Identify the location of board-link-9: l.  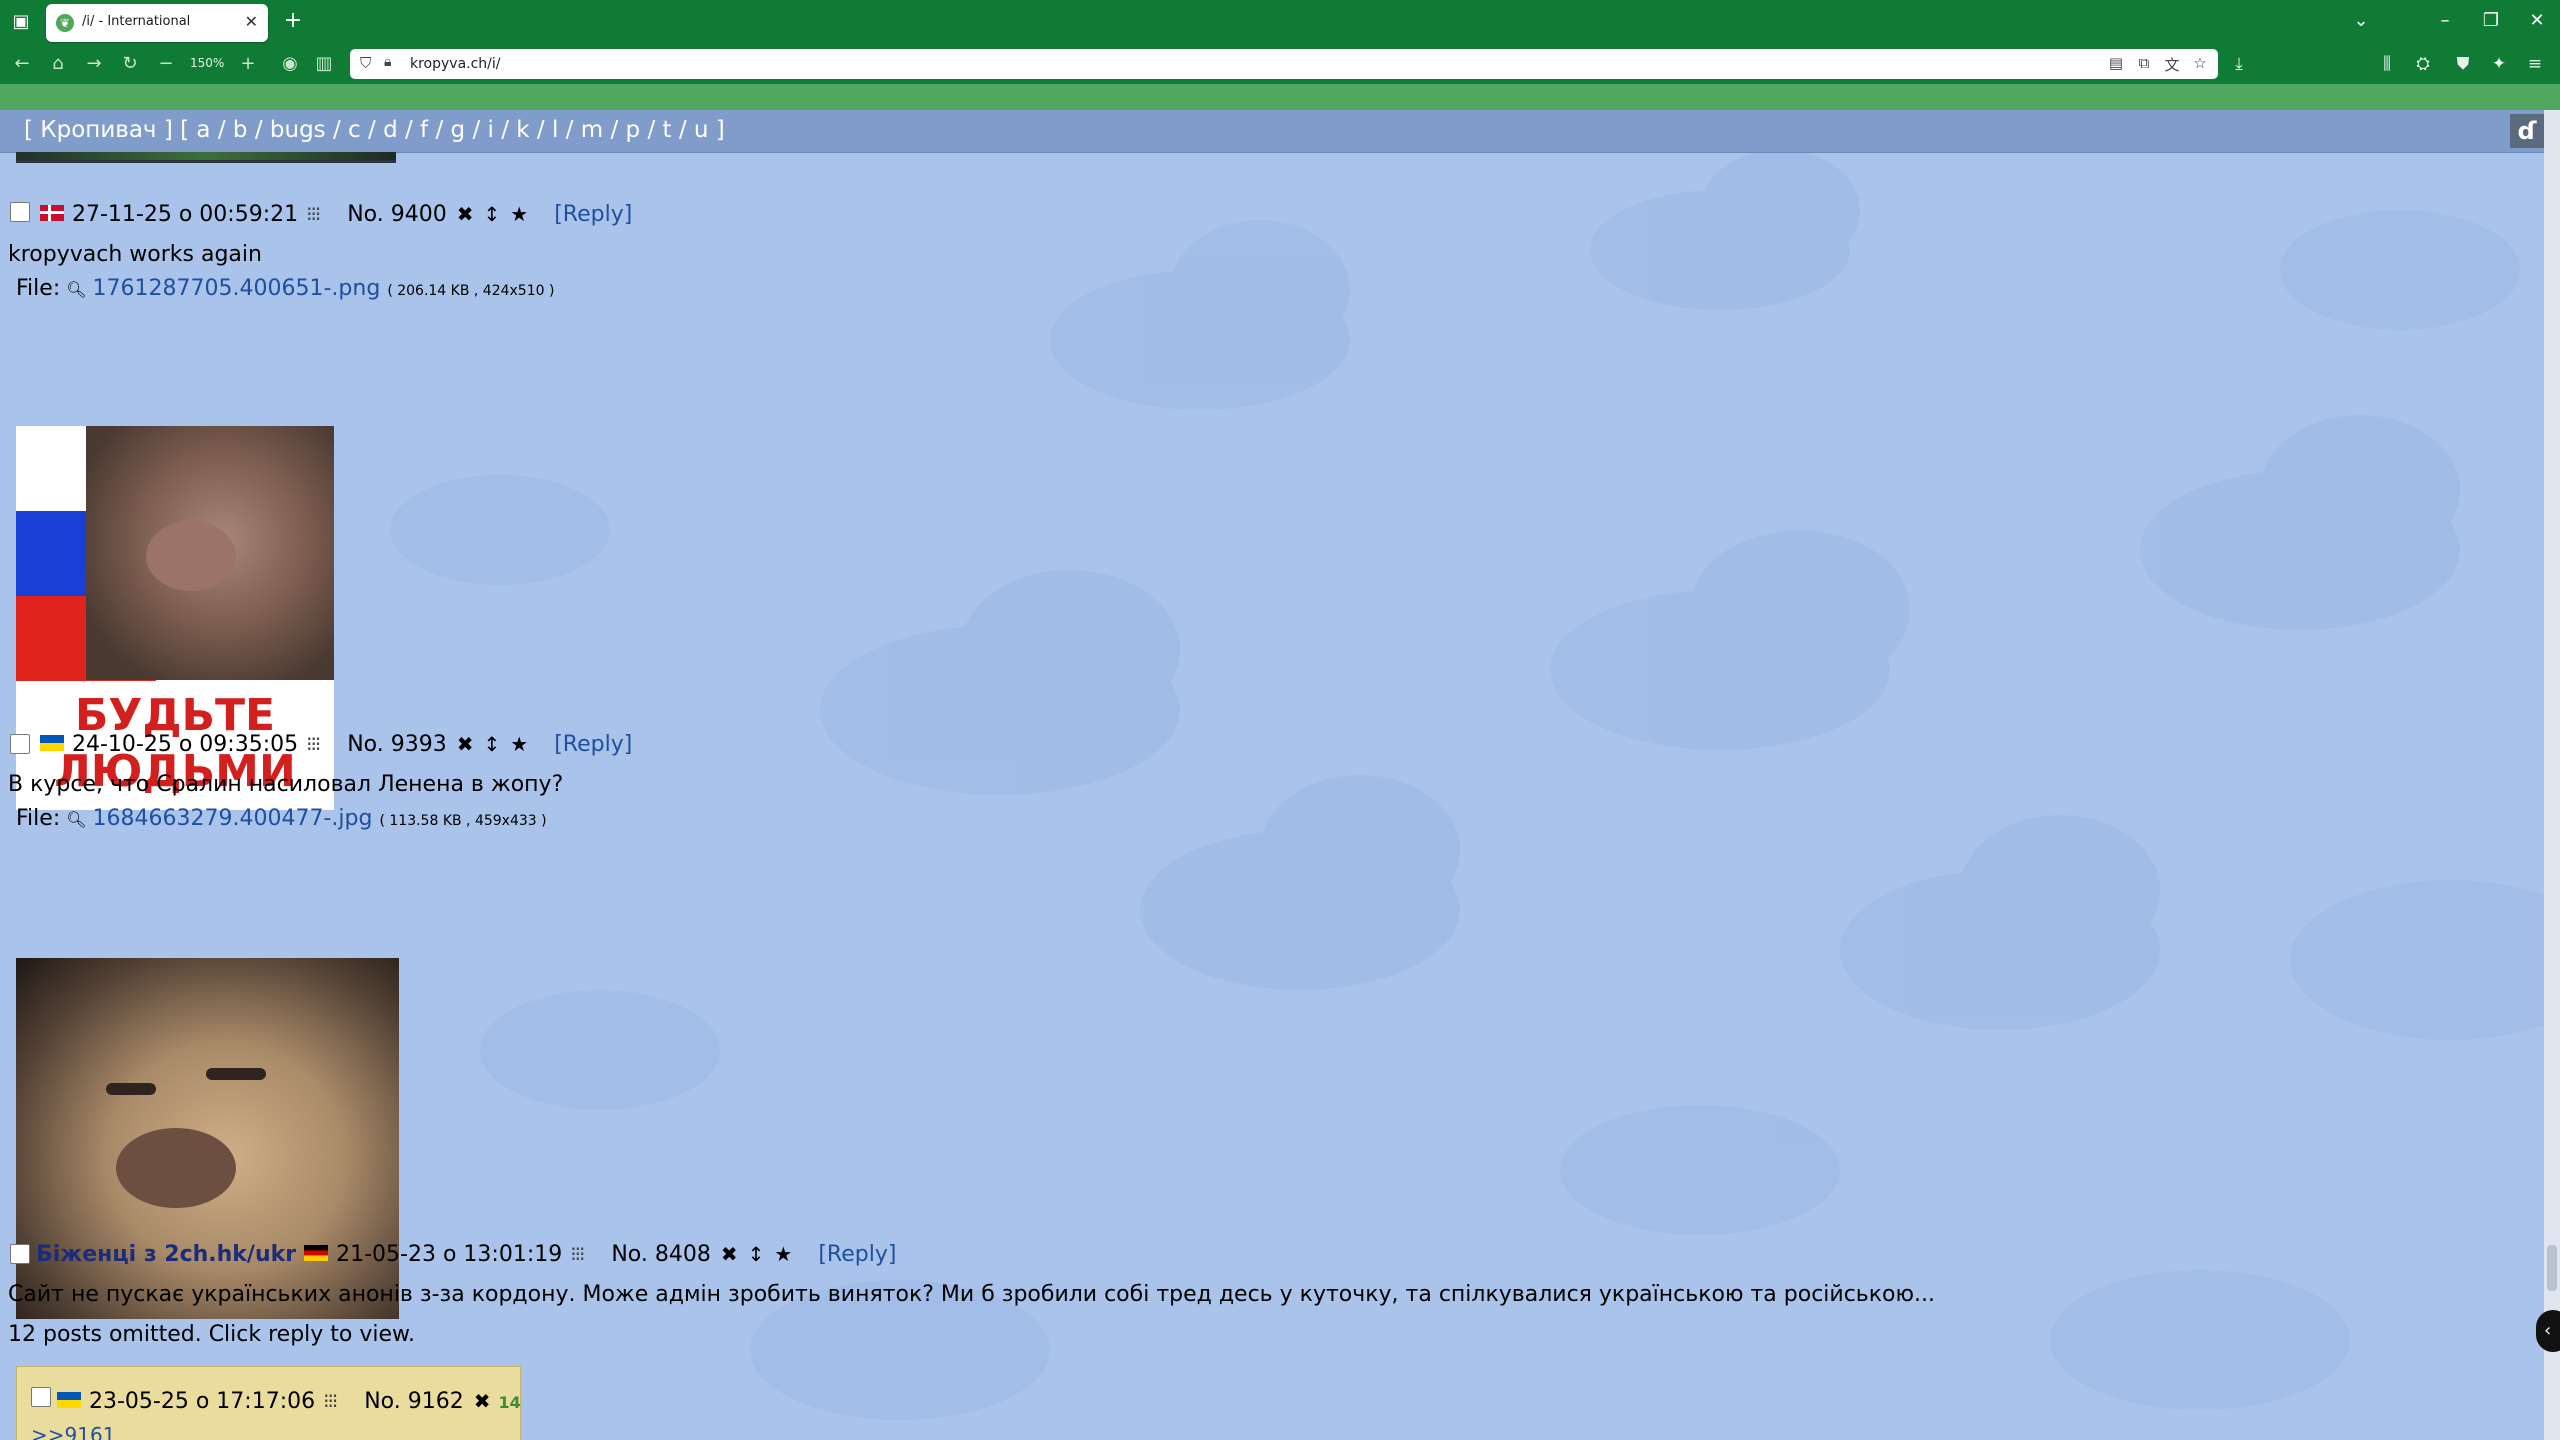
(555, 130).